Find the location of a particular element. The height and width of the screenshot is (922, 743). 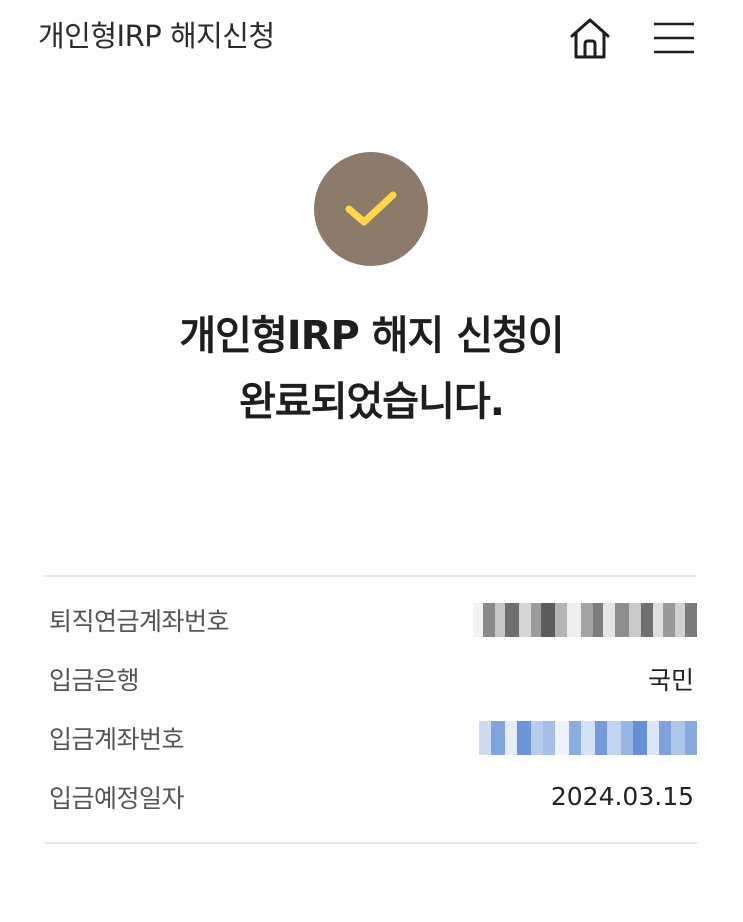

check-icon is located at coordinates (371, 208).